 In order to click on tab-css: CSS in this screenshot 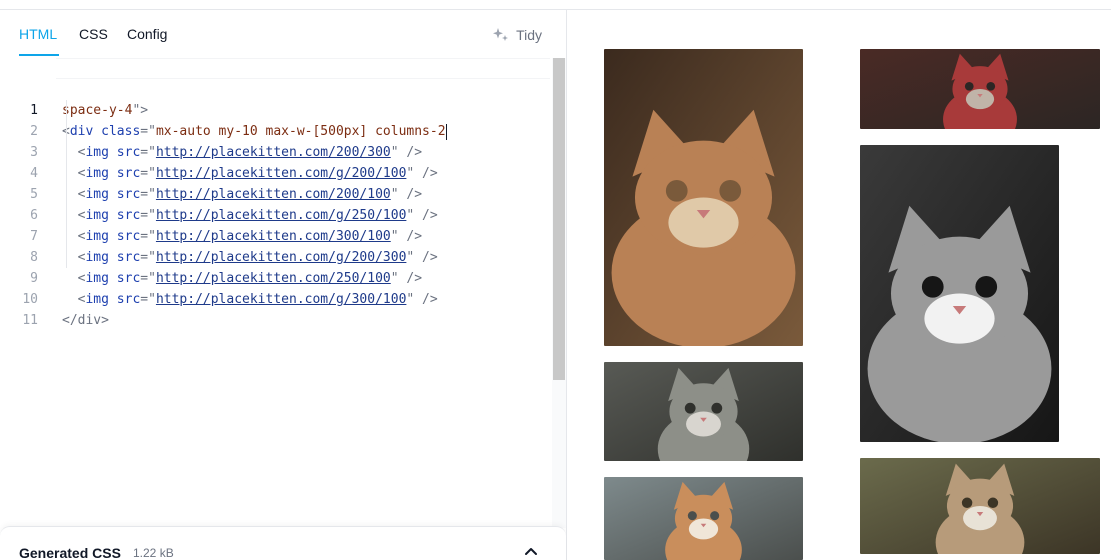, I will do `click(93, 34)`.